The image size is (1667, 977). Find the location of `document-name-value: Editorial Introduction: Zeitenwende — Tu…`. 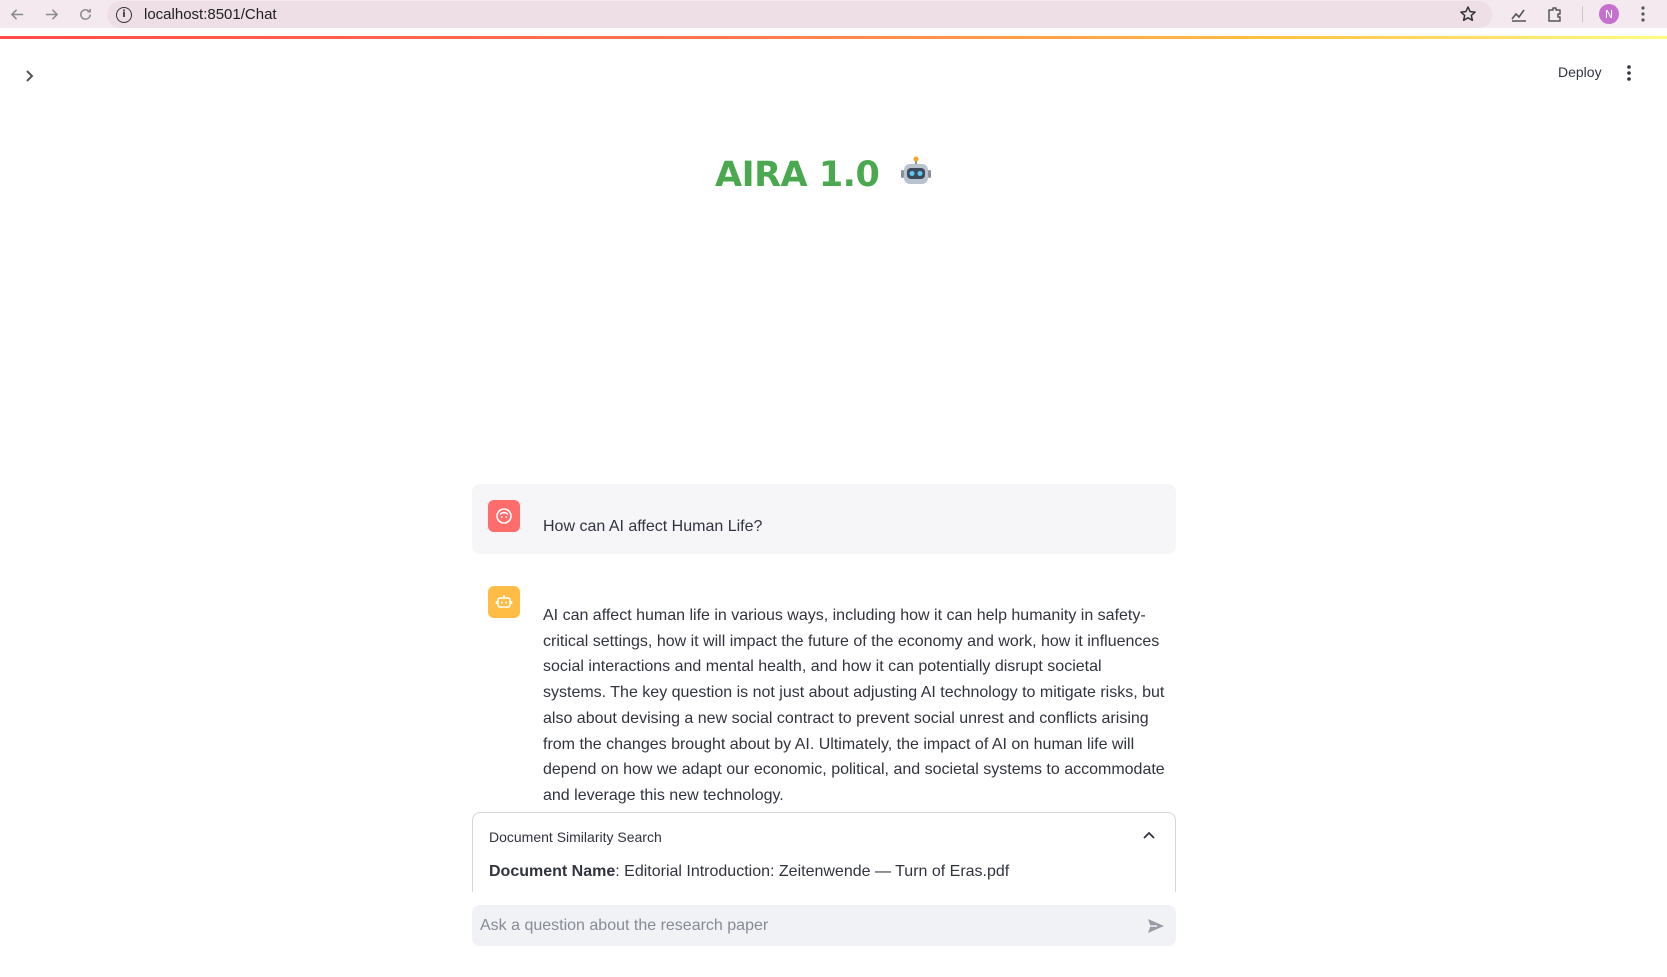

document-name-value: Editorial Introduction: Zeitenwende — Tu… is located at coordinates (817, 871).